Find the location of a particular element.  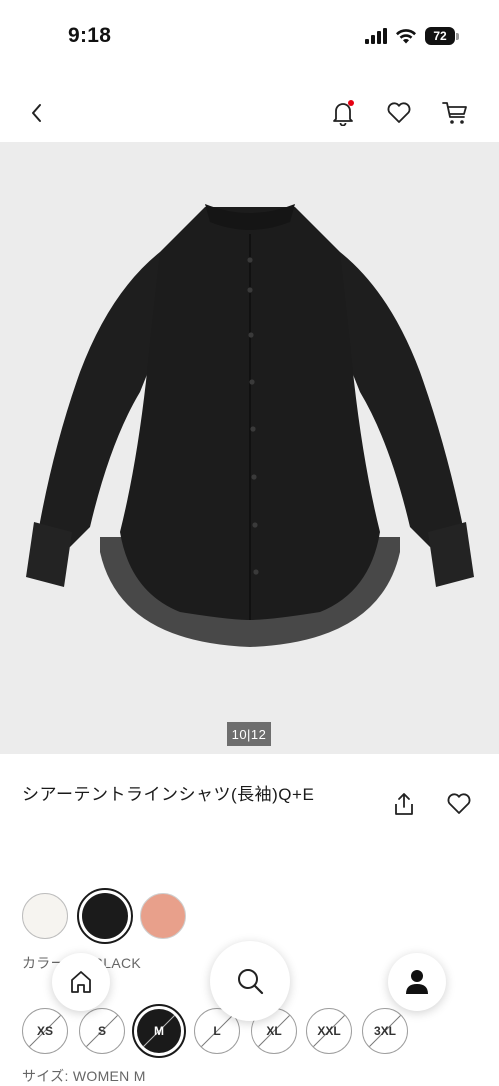

size-label: サイズ: WOMEN M is located at coordinates (84, 1076).